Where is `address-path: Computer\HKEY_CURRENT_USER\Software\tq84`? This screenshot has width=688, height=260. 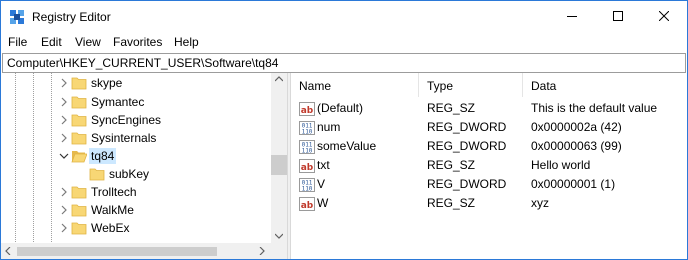 address-path: Computer\HKEY_CURRENT_USER\Software\tq84 is located at coordinates (143, 63).